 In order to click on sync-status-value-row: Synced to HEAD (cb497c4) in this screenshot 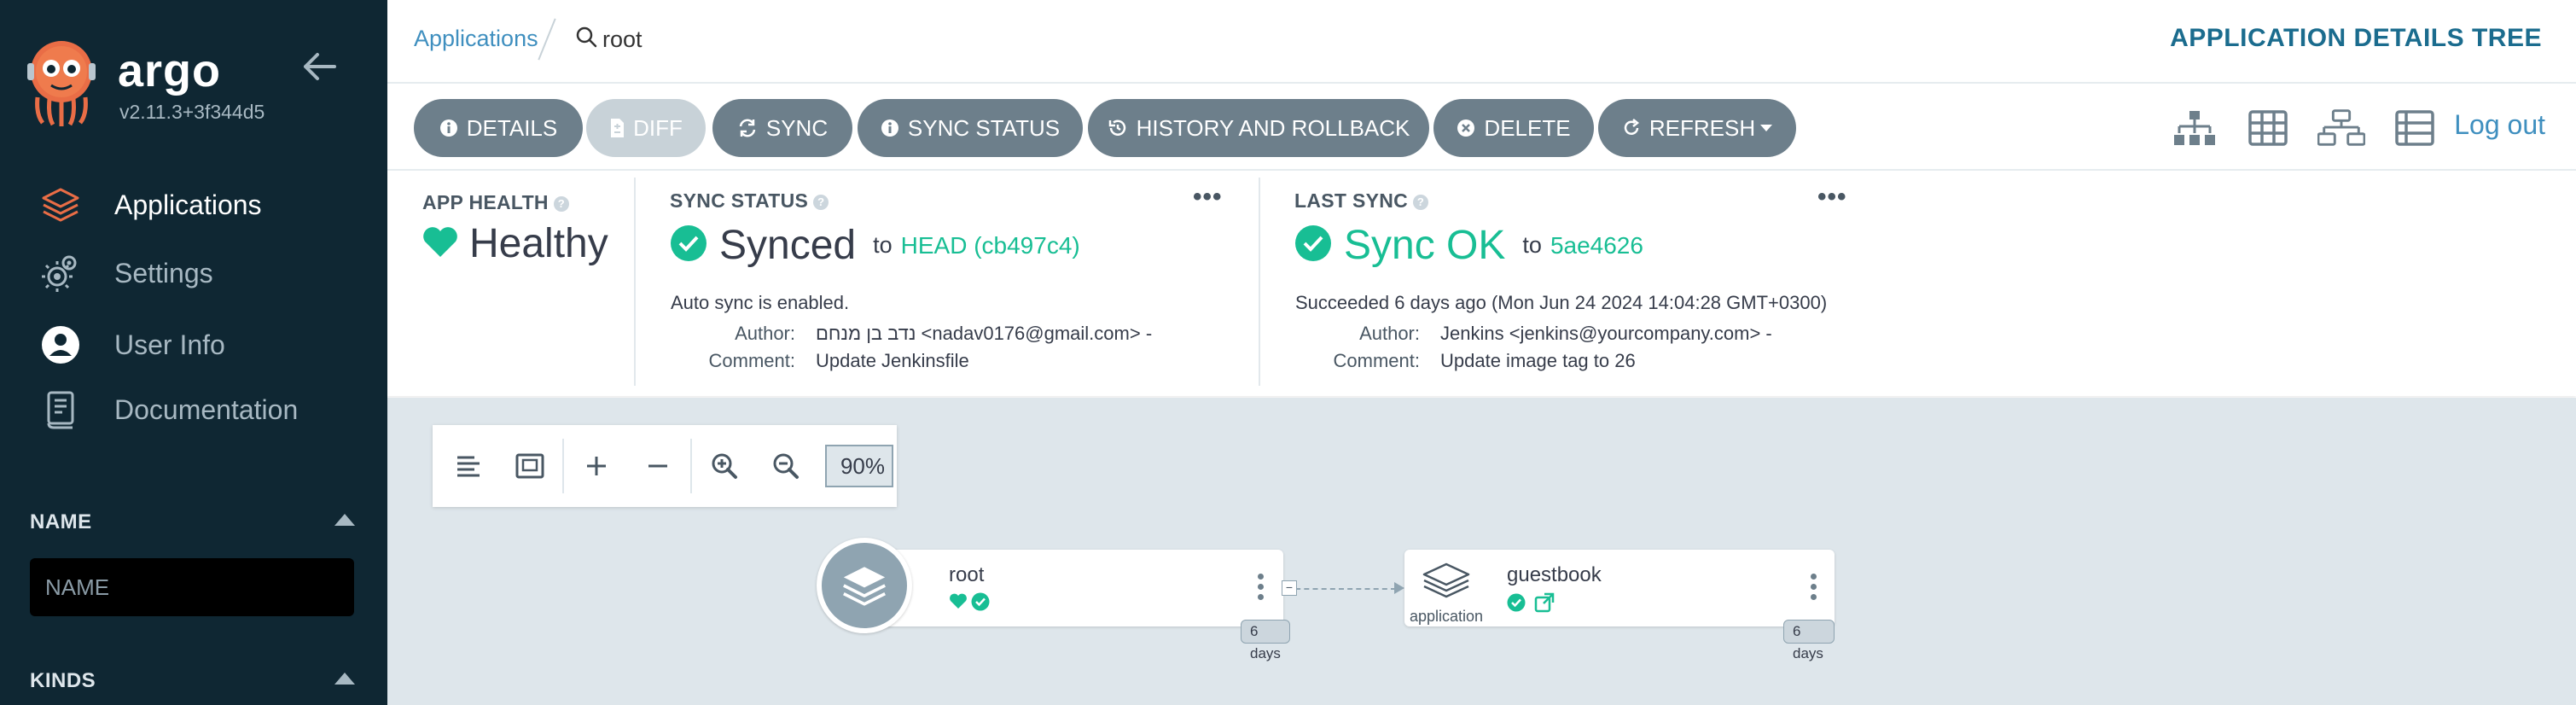, I will do `click(875, 245)`.